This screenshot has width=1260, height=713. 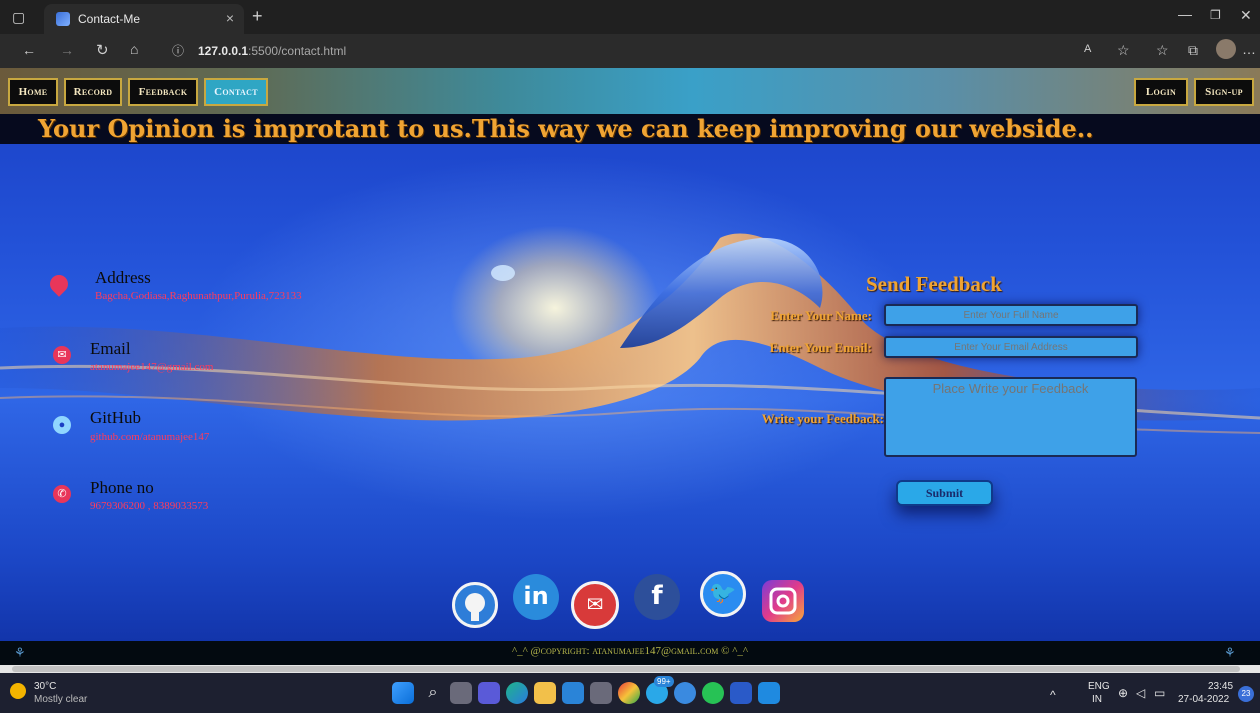 What do you see at coordinates (29, 50) in the screenshot?
I see `back-icon: ←` at bounding box center [29, 50].